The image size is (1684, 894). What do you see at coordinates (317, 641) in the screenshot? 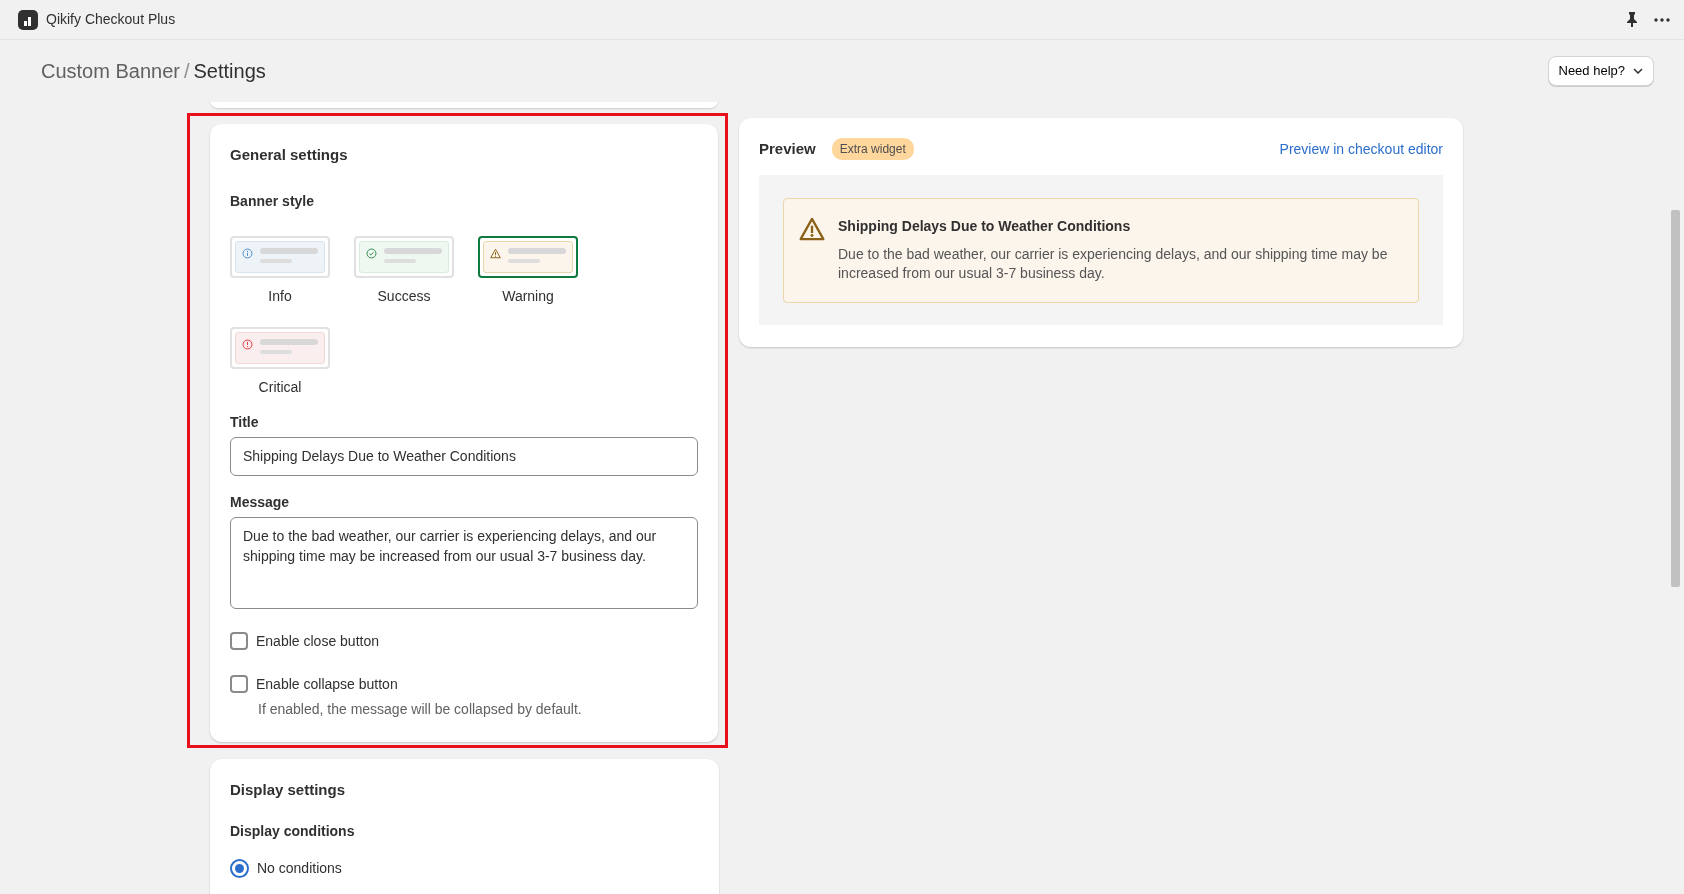
I see `checkbox-label: Enable close button` at bounding box center [317, 641].